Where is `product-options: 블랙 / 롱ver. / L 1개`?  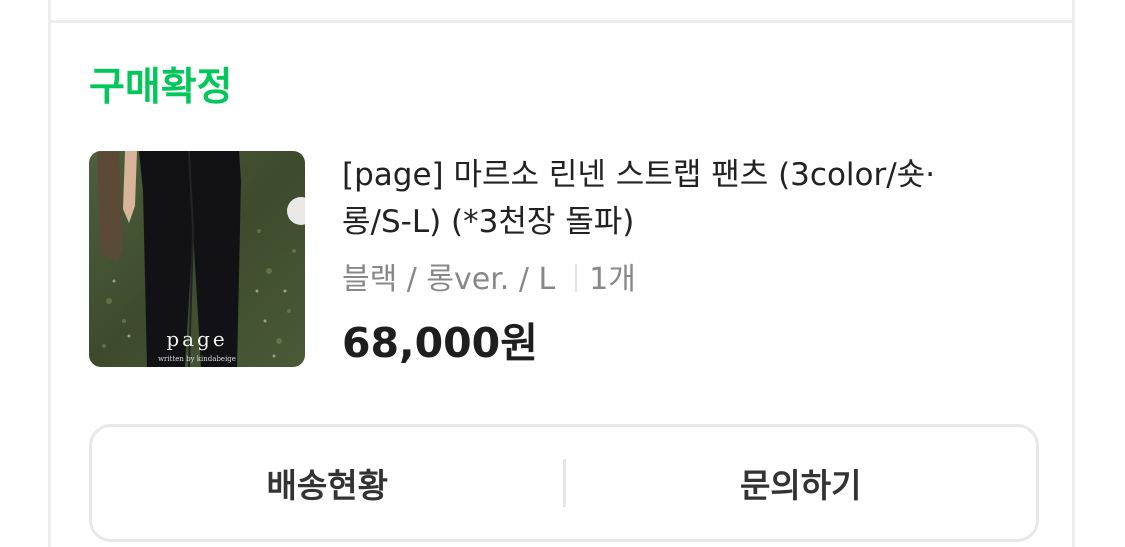
product-options: 블랙 / 롱ver. / L 1개 is located at coordinates (489, 280).